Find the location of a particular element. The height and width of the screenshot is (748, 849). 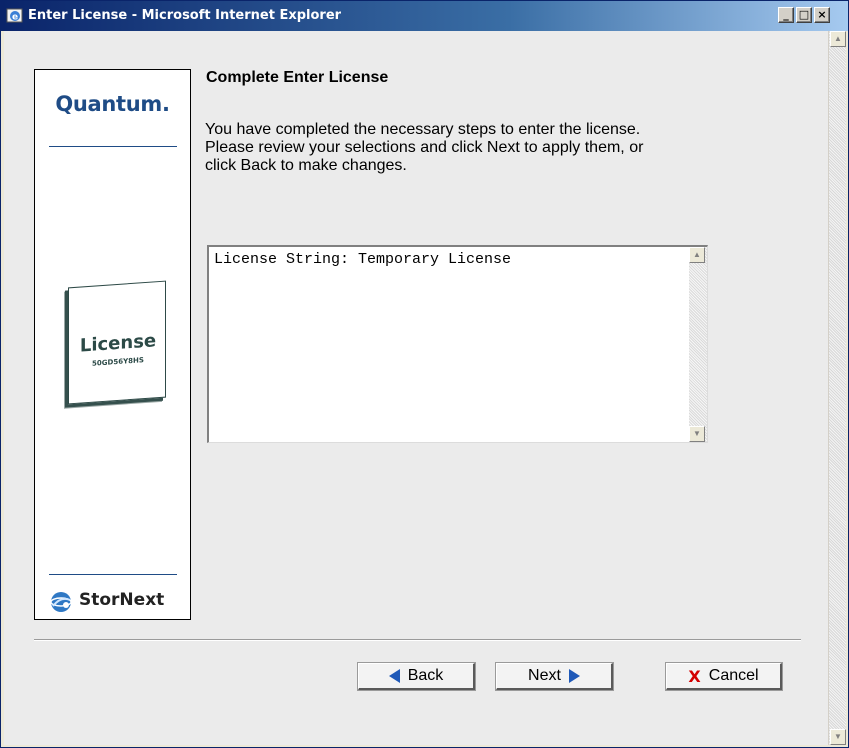

next-button: Next is located at coordinates (554, 676).